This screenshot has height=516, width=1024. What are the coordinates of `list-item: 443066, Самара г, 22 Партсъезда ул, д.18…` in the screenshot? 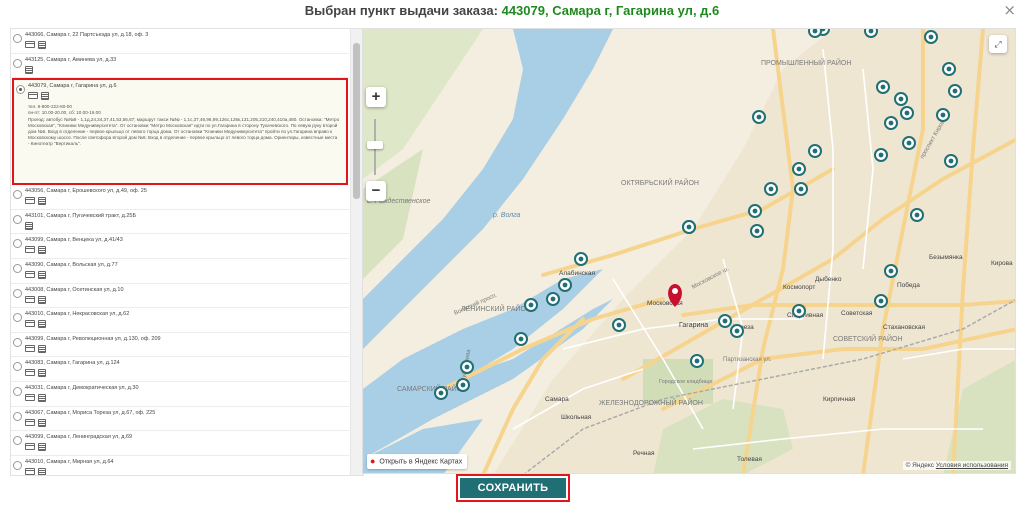 It's located at (180, 41).